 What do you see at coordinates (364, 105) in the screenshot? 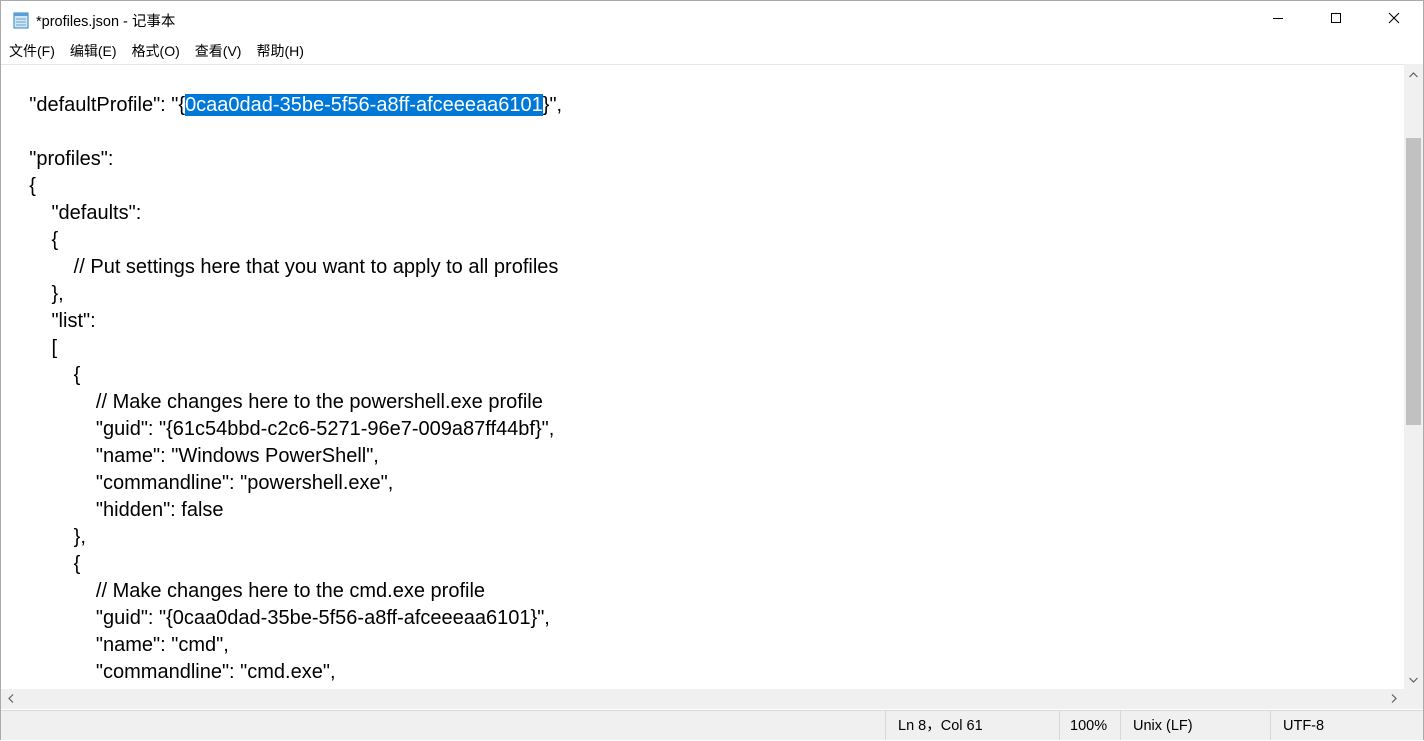
I see `selected-text: 0caa0dad-35be-5f56-a8ff-afceeeaa6101` at bounding box center [364, 105].